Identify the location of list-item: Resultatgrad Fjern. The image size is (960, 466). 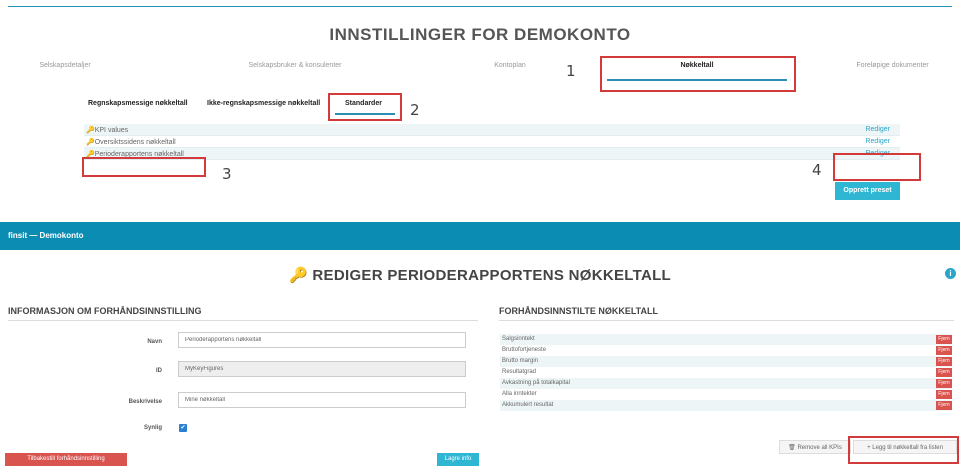
(726, 372).